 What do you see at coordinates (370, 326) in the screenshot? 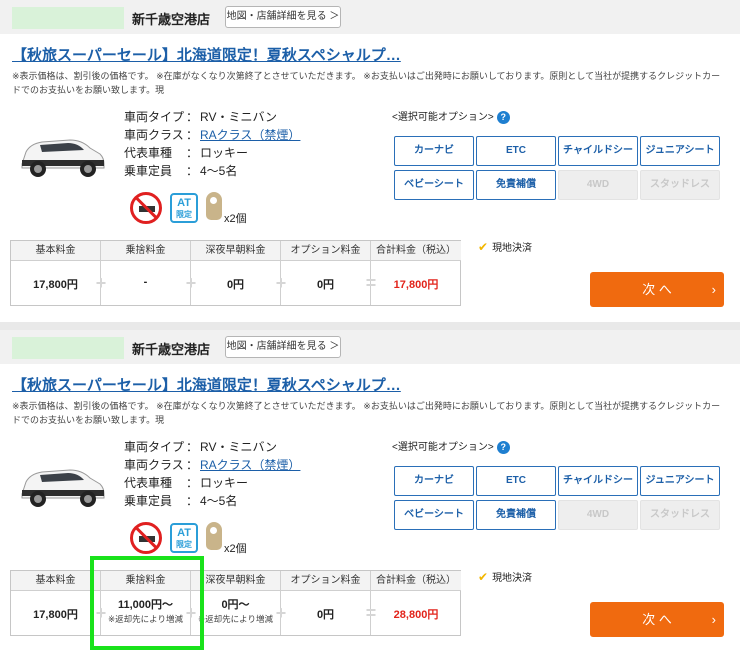
I see `card-divider` at bounding box center [370, 326].